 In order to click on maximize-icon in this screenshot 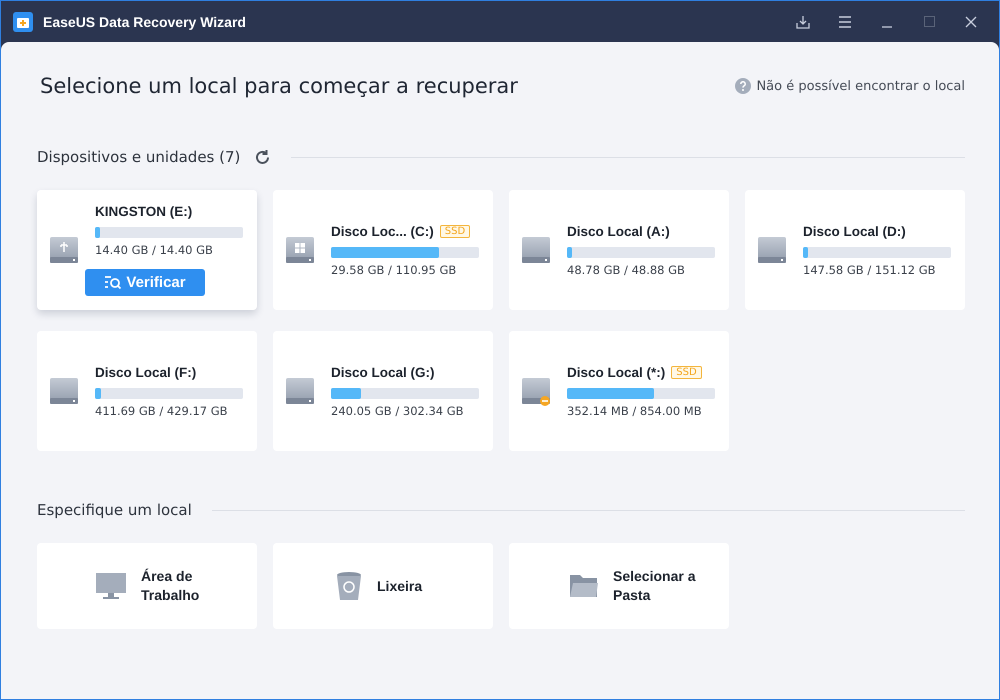, I will do `click(929, 21)`.